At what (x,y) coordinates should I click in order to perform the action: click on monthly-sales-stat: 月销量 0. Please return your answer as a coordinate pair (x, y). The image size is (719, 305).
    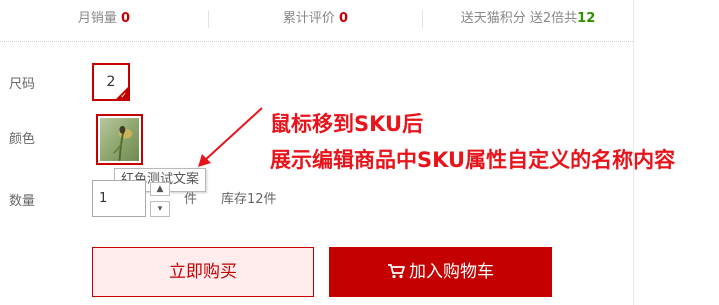
    Looking at the image, I should click on (104, 19).